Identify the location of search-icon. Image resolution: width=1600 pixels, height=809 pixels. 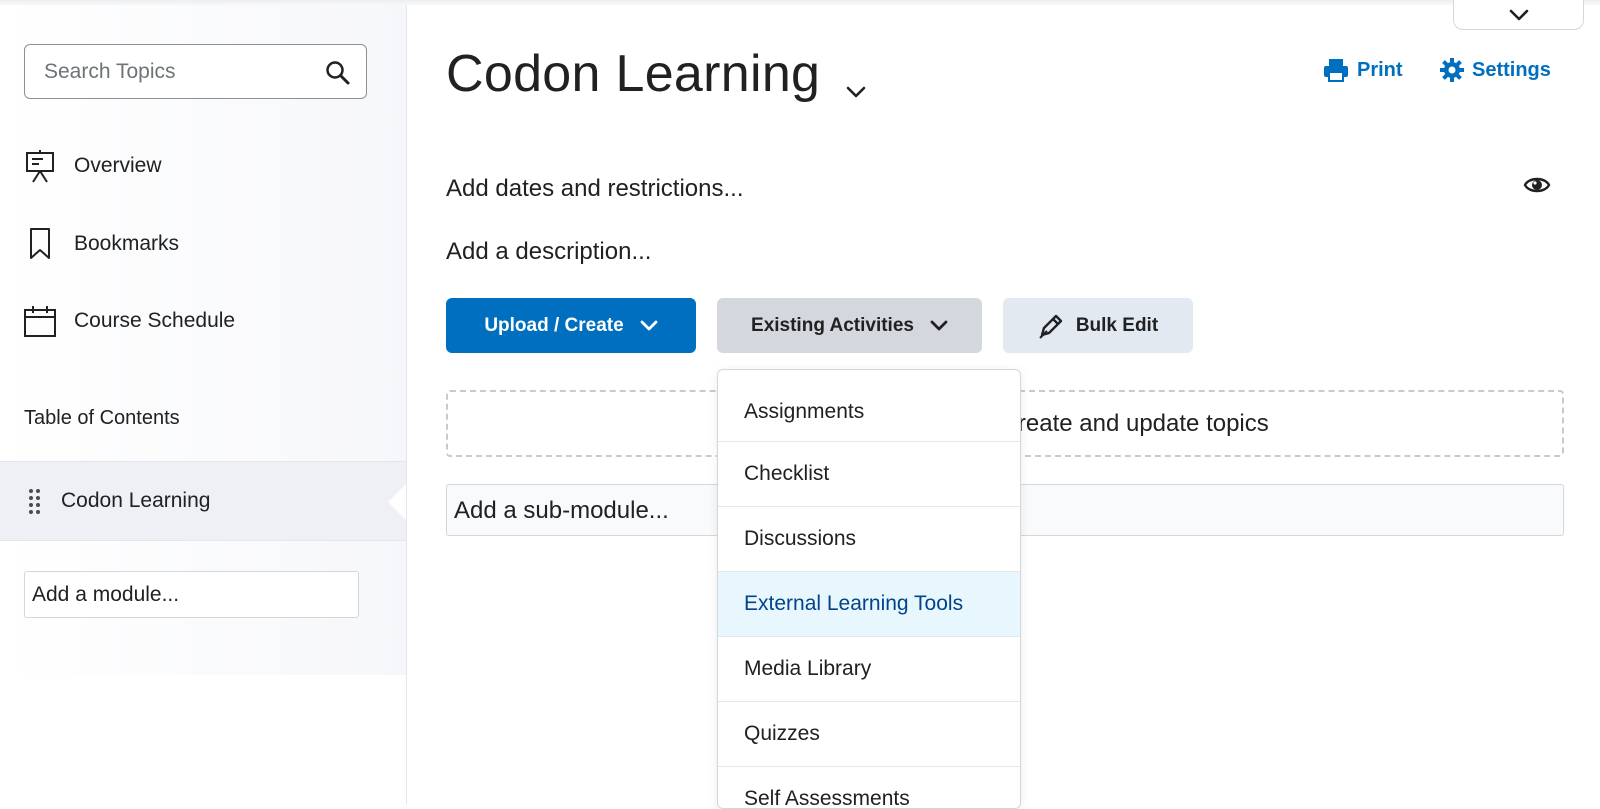
(338, 73).